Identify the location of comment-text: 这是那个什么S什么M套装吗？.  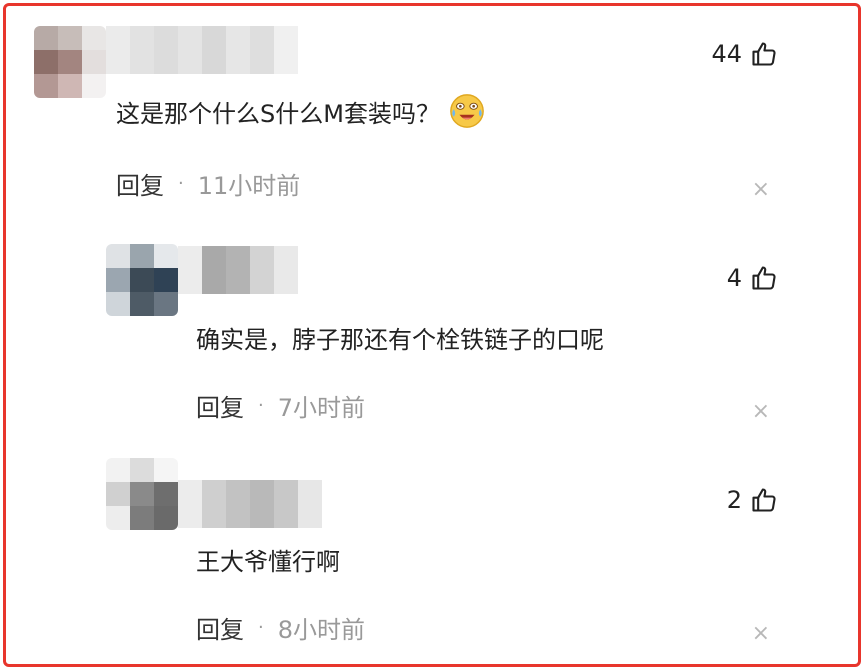
(301, 111).